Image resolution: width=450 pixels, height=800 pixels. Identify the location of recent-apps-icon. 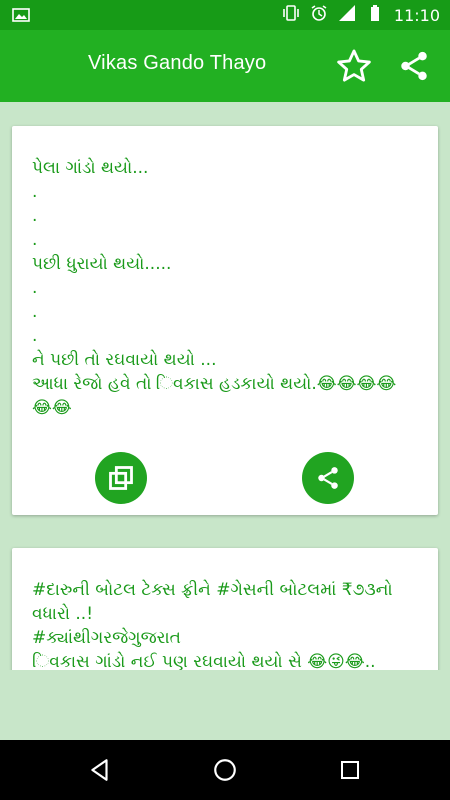
(350, 770).